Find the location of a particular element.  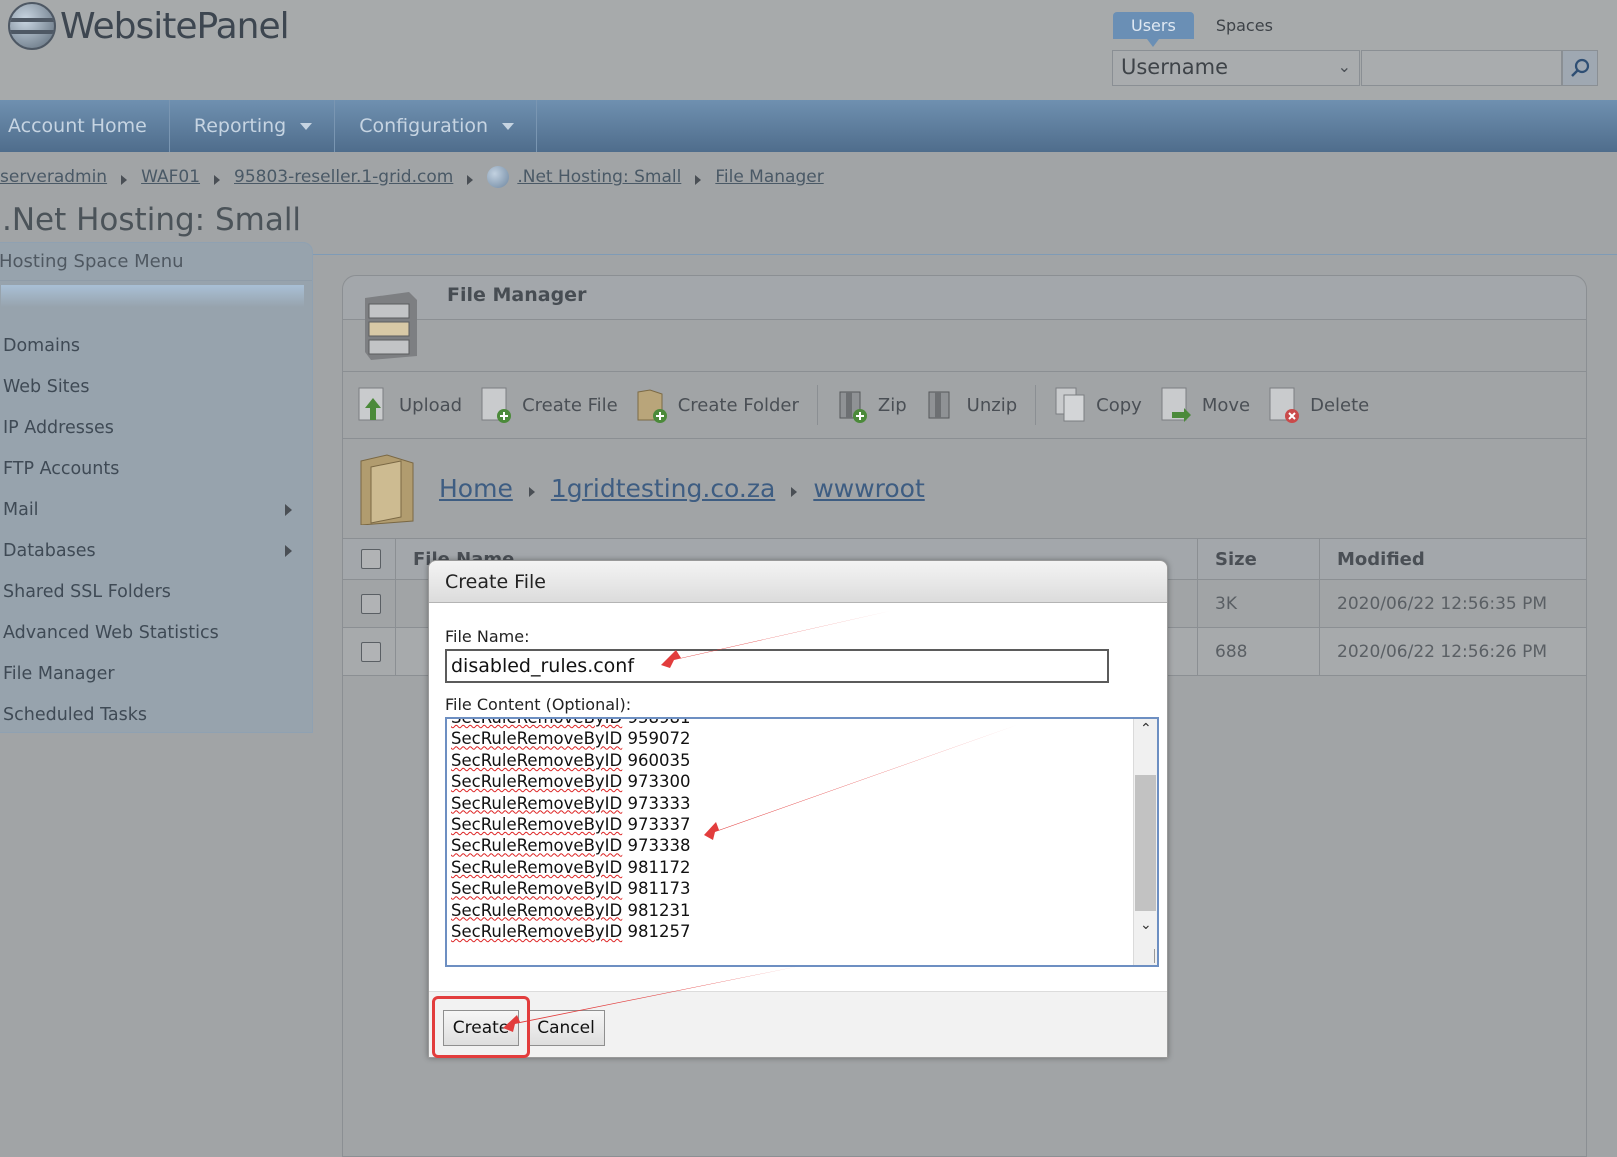

breadcrumb-waf01: WAF01 is located at coordinates (170, 177).